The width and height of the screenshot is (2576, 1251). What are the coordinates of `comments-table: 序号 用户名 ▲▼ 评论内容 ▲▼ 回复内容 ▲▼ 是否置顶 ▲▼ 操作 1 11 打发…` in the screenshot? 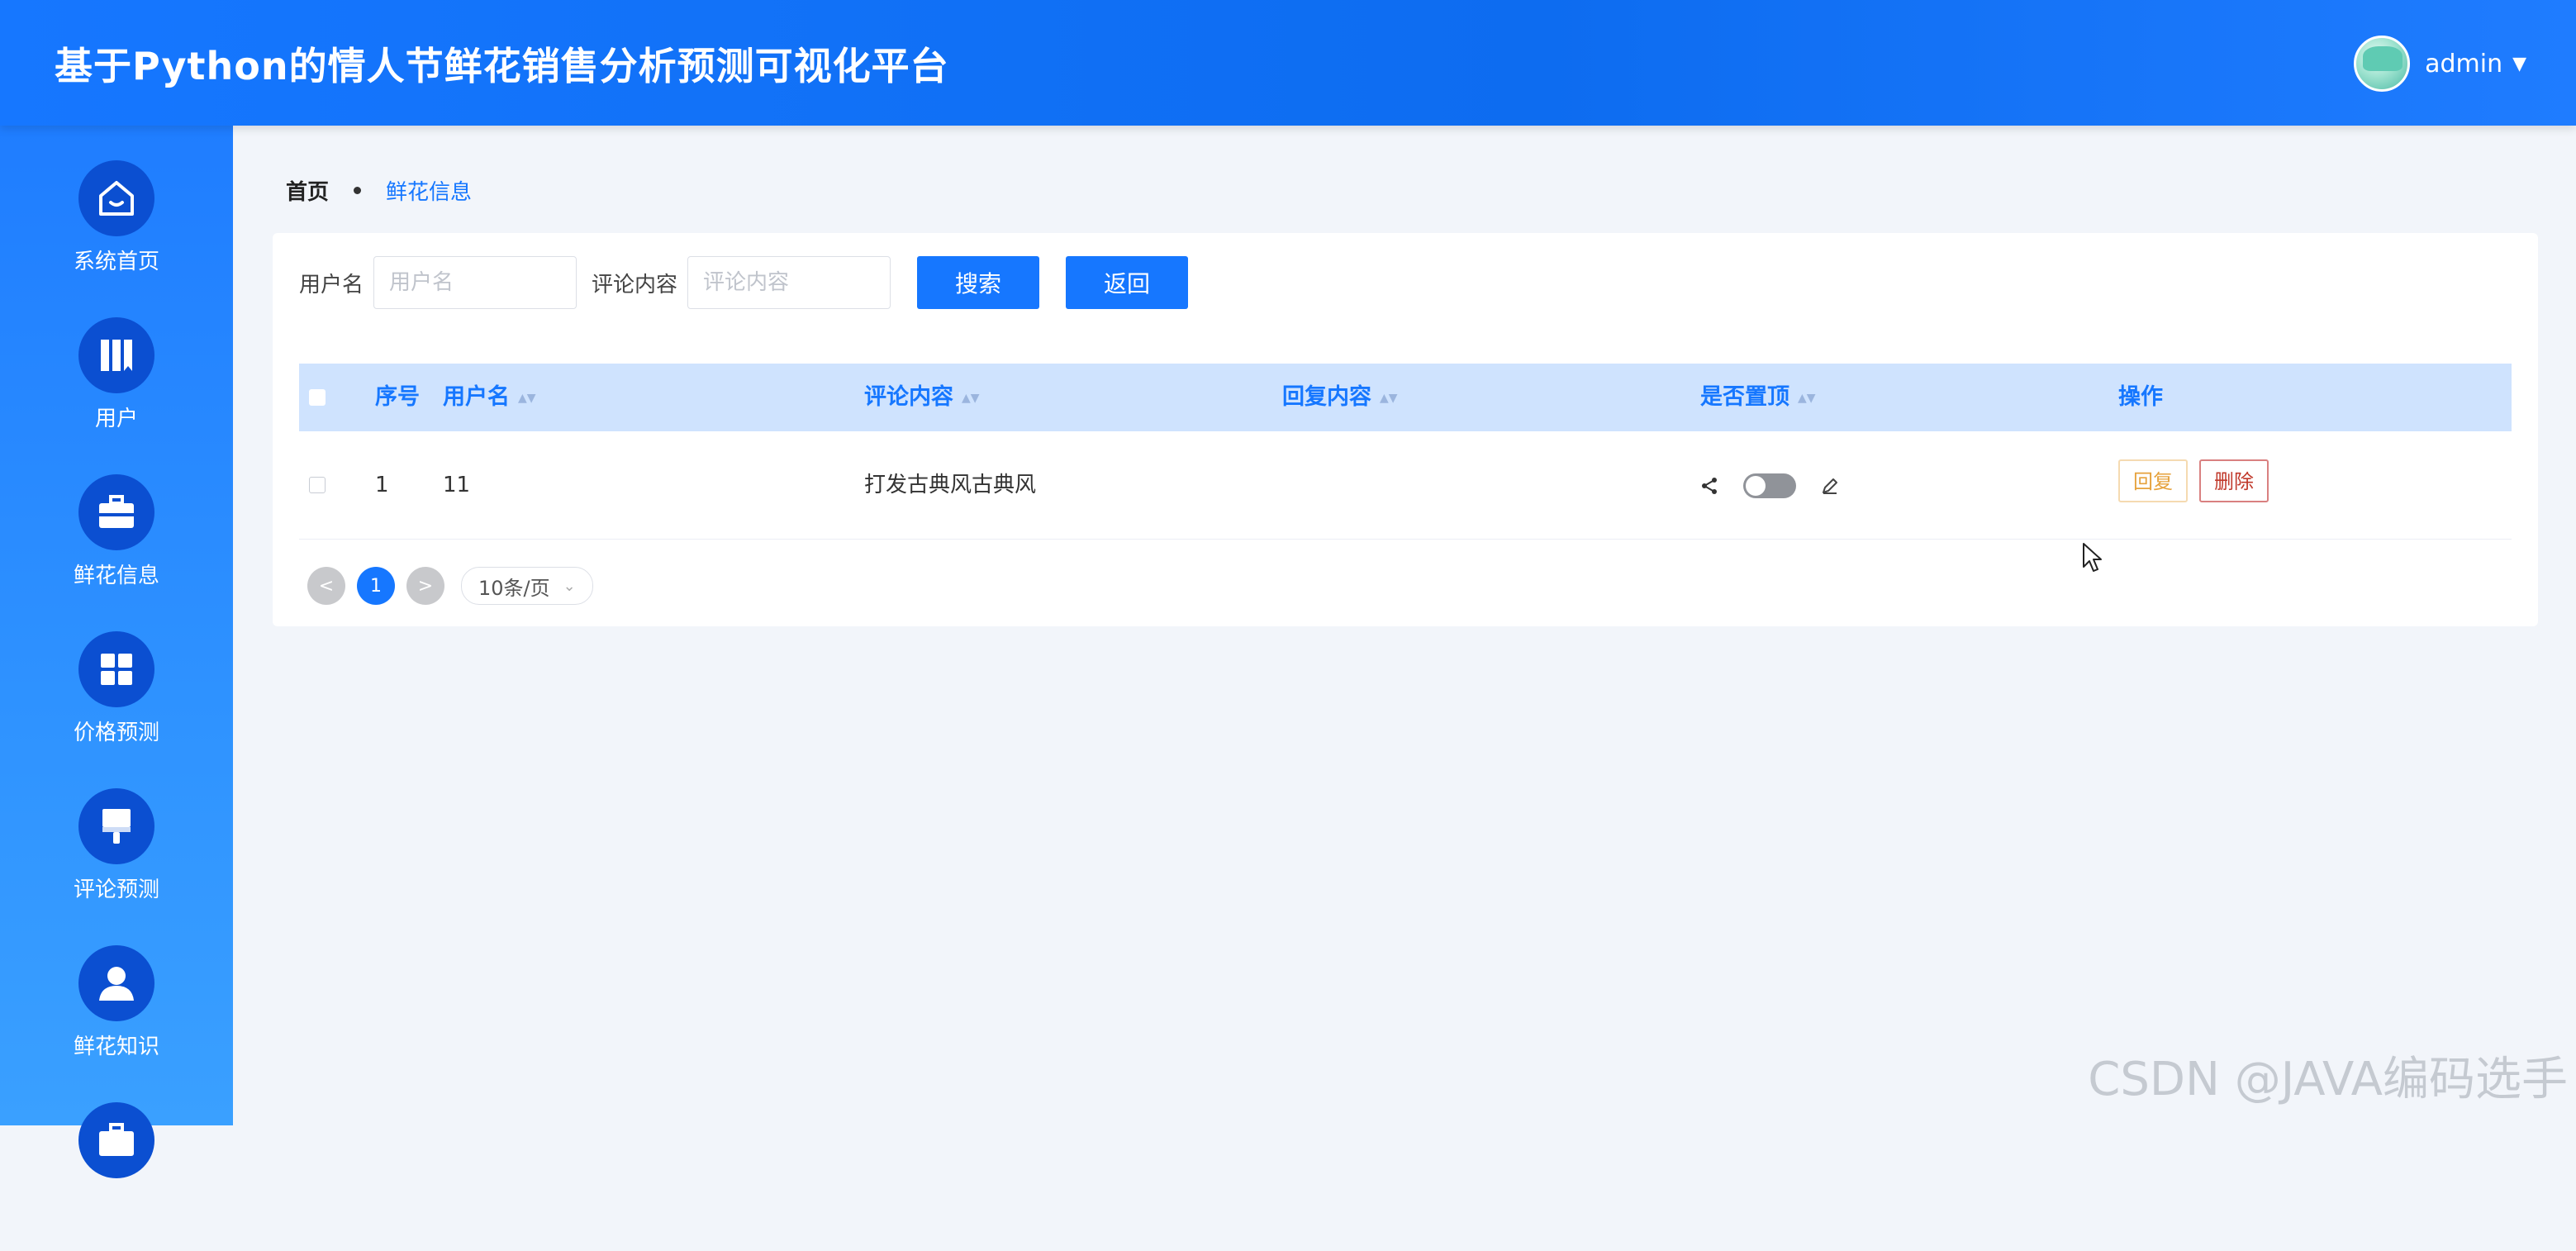 It's located at (1405, 452).